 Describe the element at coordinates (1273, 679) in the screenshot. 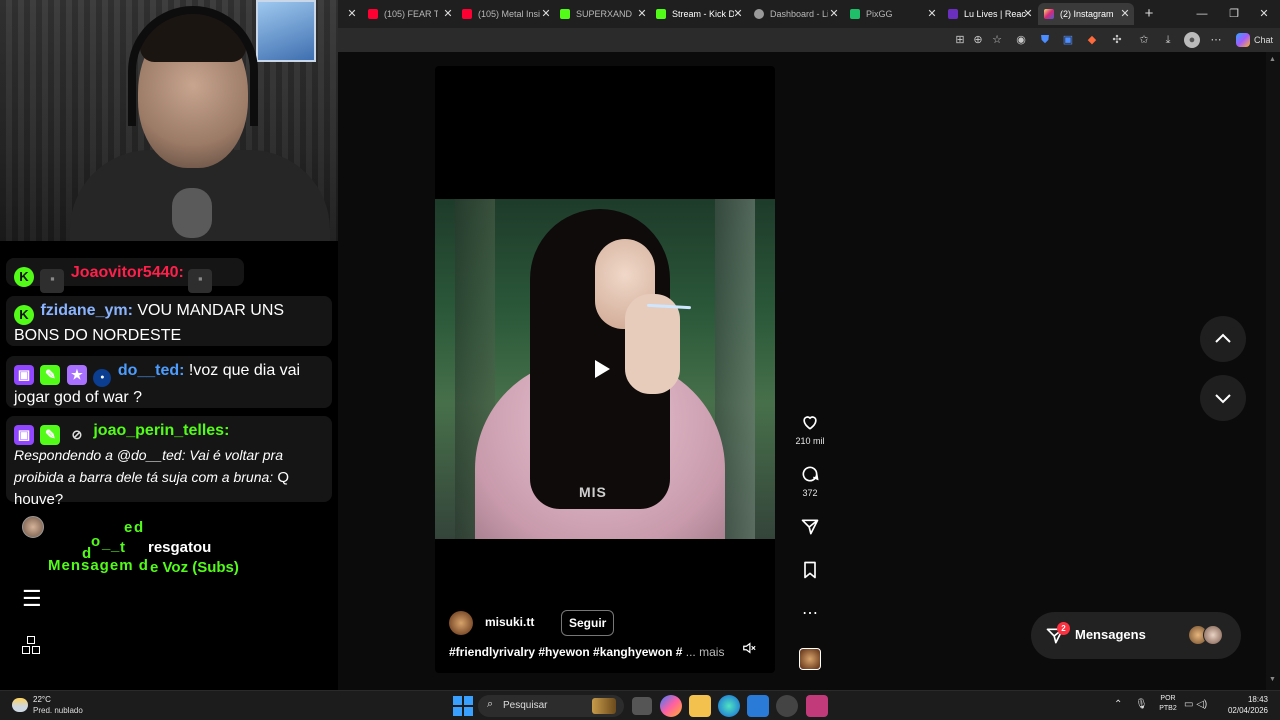

I see `scroll-down-icon: ▼` at that location.